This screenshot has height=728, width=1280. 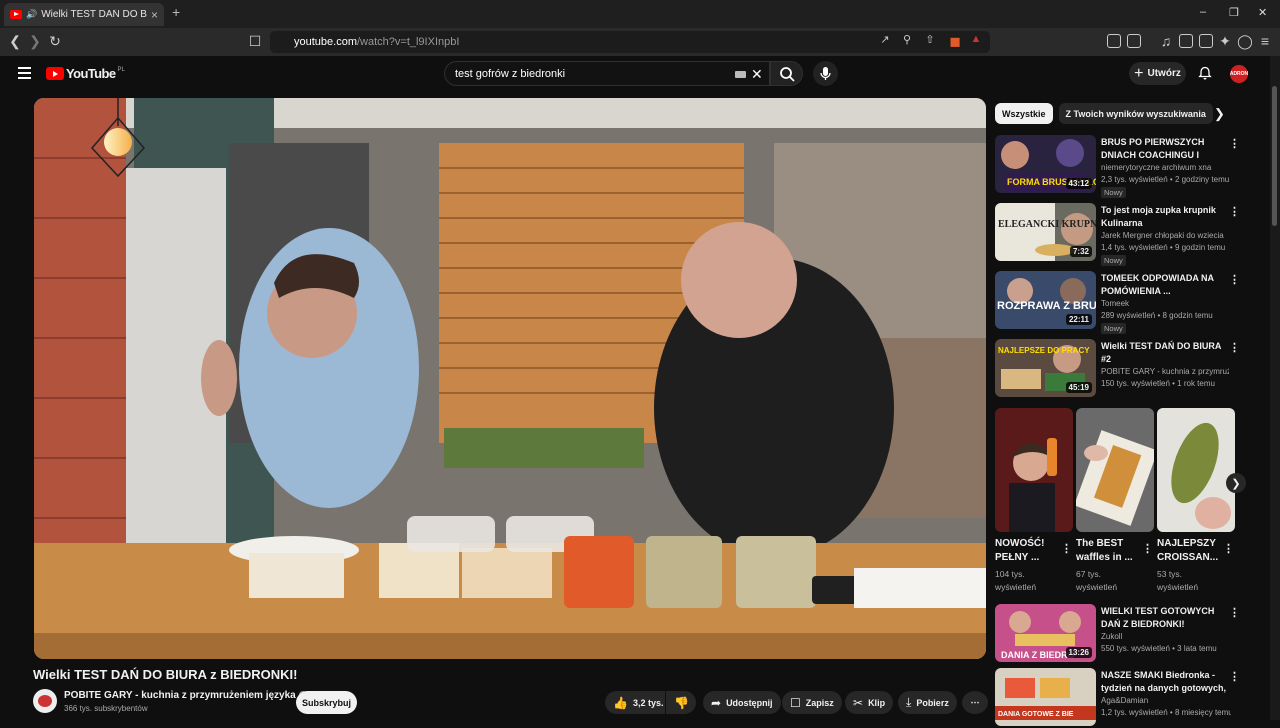 What do you see at coordinates (154, 15) in the screenshot?
I see `tab-close-icon: ×` at bounding box center [154, 15].